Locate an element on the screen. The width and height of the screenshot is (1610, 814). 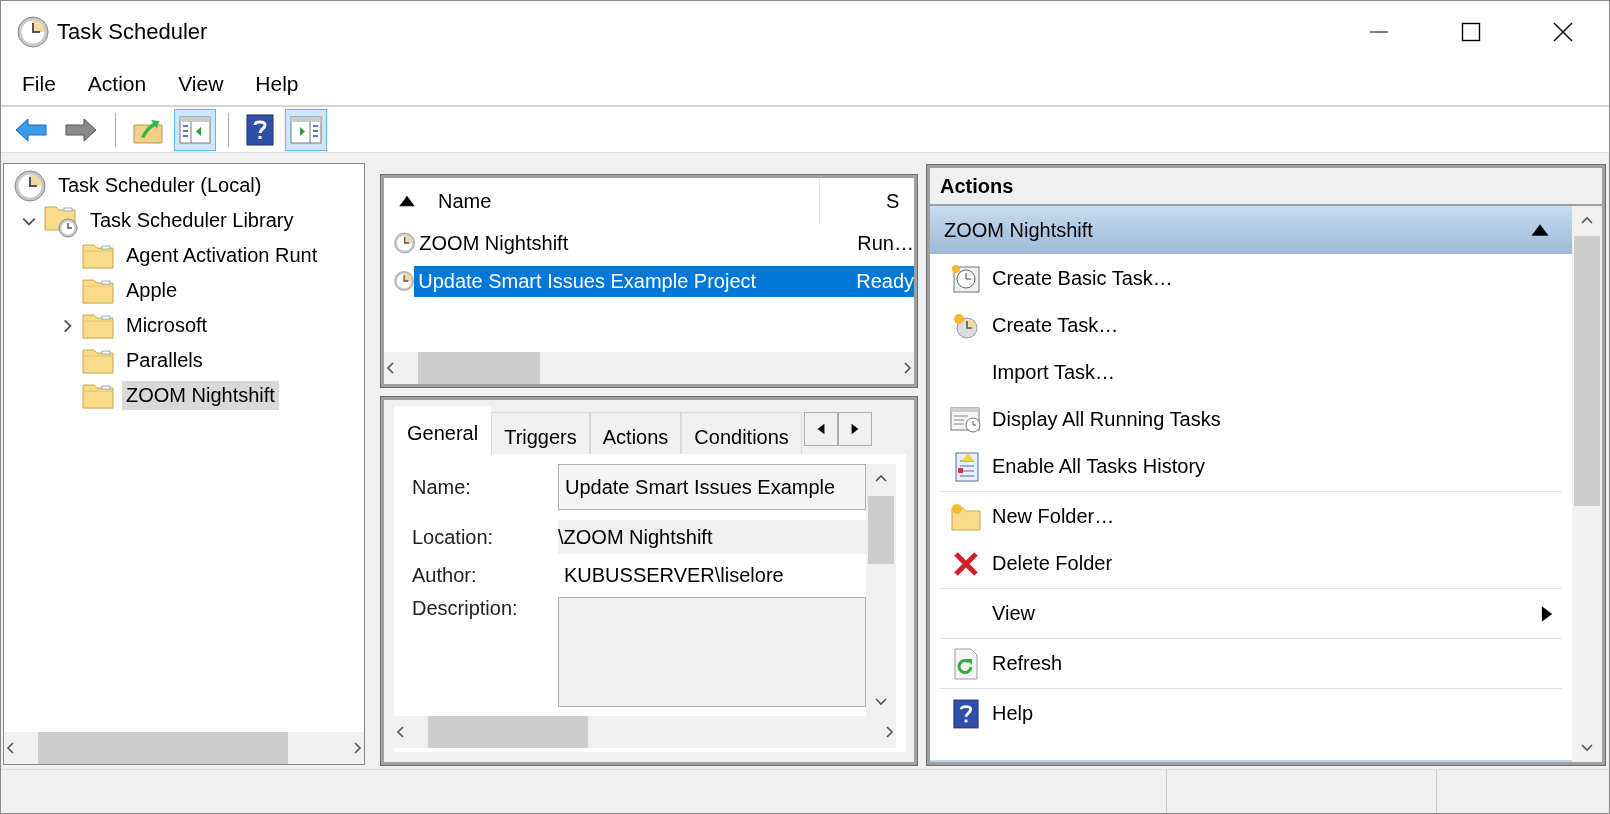
maximize-icon is located at coordinates (1471, 32).